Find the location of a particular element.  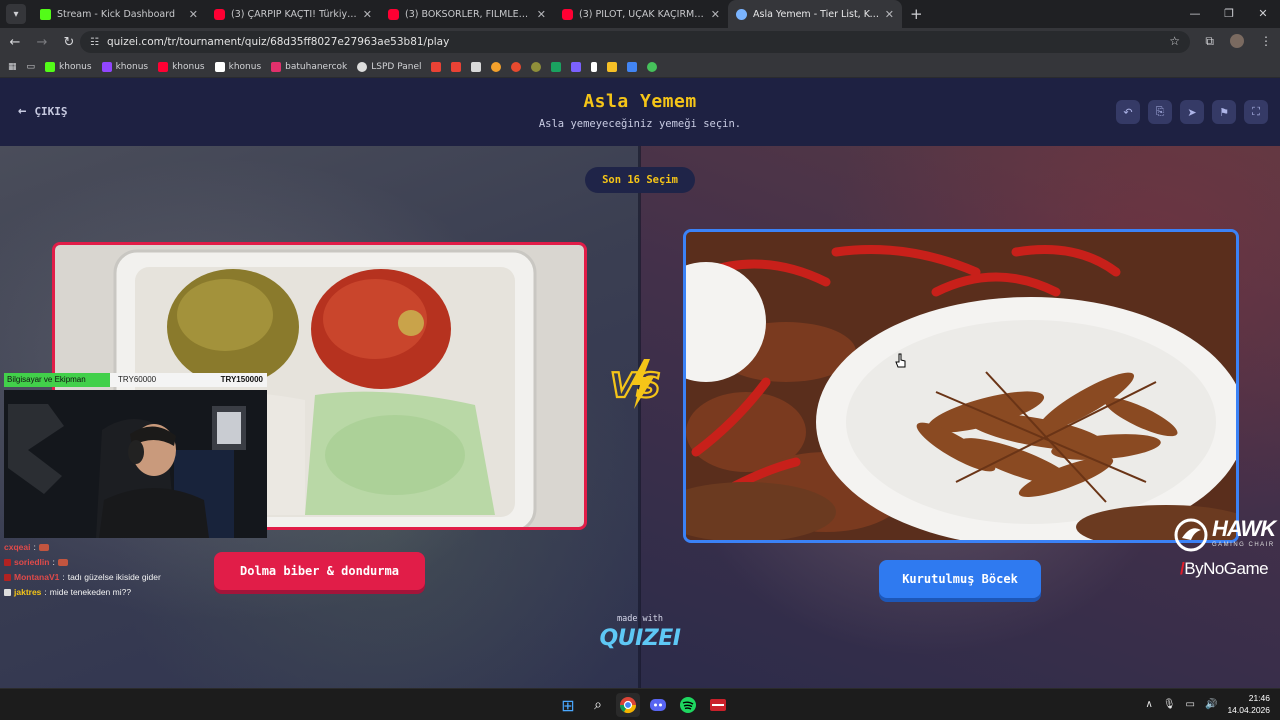

right-choice-button: Kurutulmuş Böcek is located at coordinates (960, 579).